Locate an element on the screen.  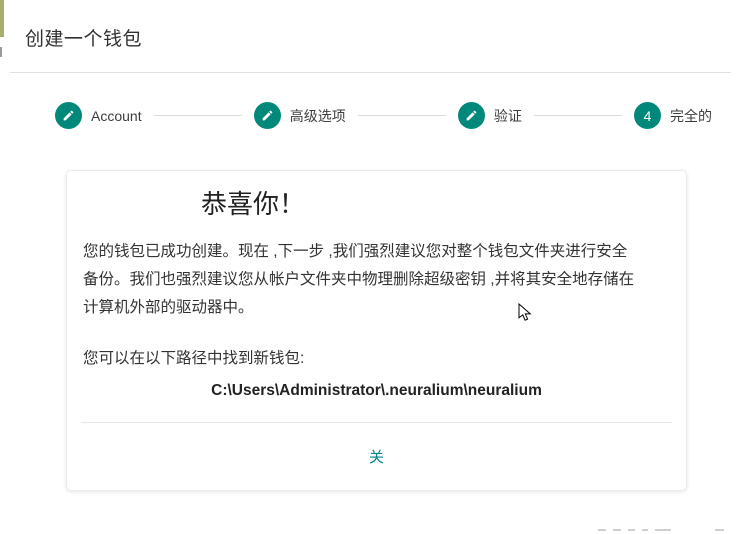
step-verify: 验证 is located at coordinates (489, 115).